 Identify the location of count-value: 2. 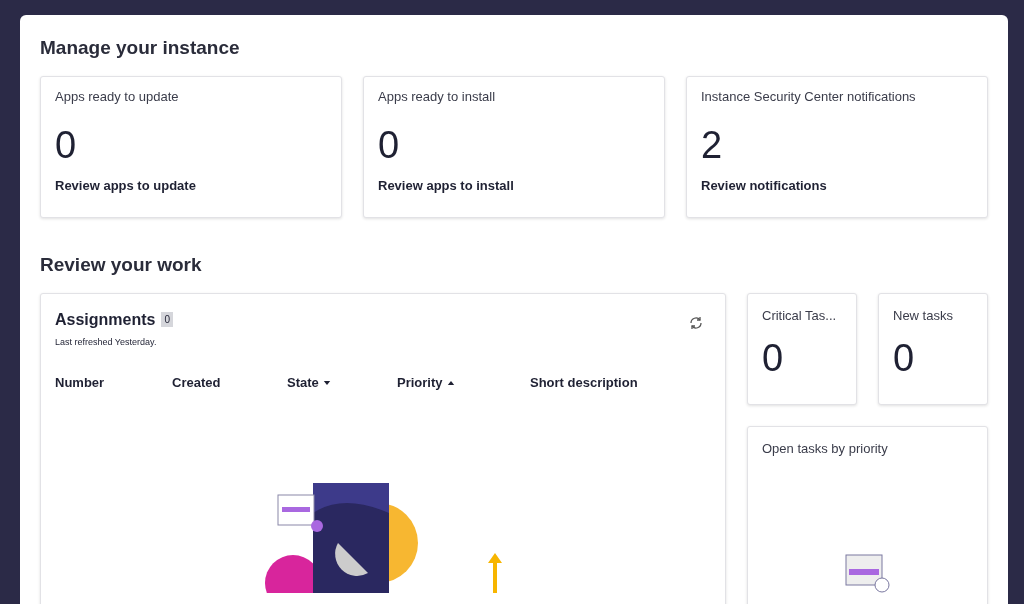
(712, 145).